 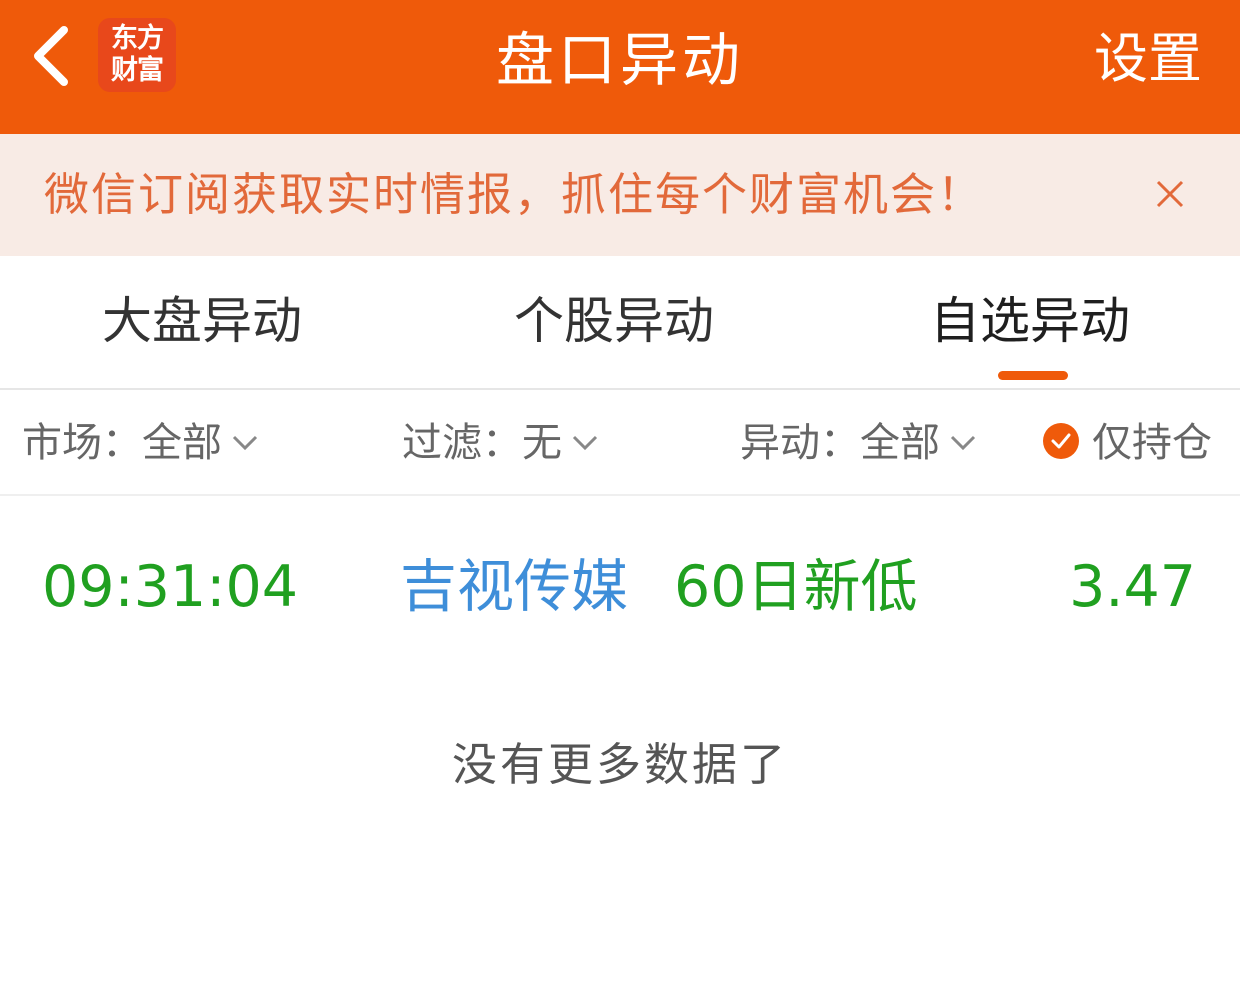 I want to click on filter-dropdown: 过滤：无, so click(x=501, y=443).